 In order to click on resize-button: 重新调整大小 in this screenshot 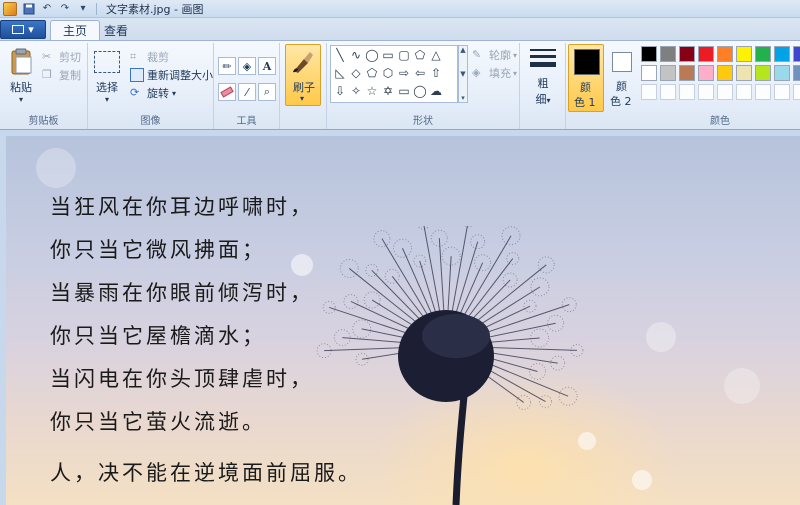, I will do `click(171, 75)`.